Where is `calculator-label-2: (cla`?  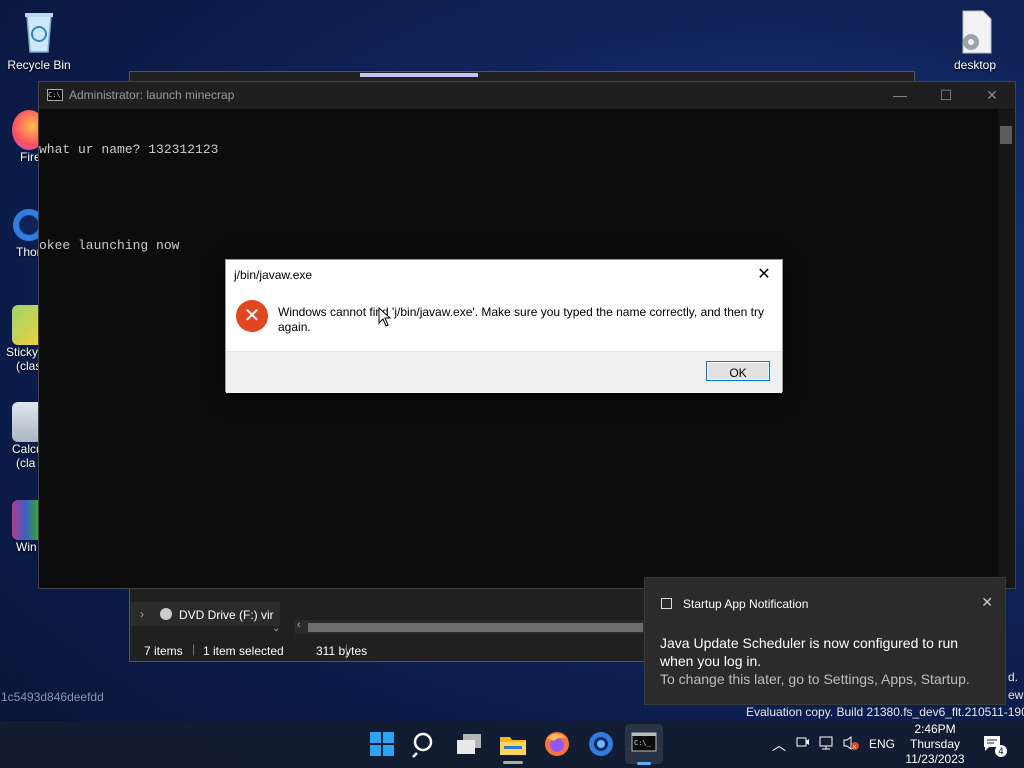
calculator-label-2: (cla is located at coordinates (26, 463).